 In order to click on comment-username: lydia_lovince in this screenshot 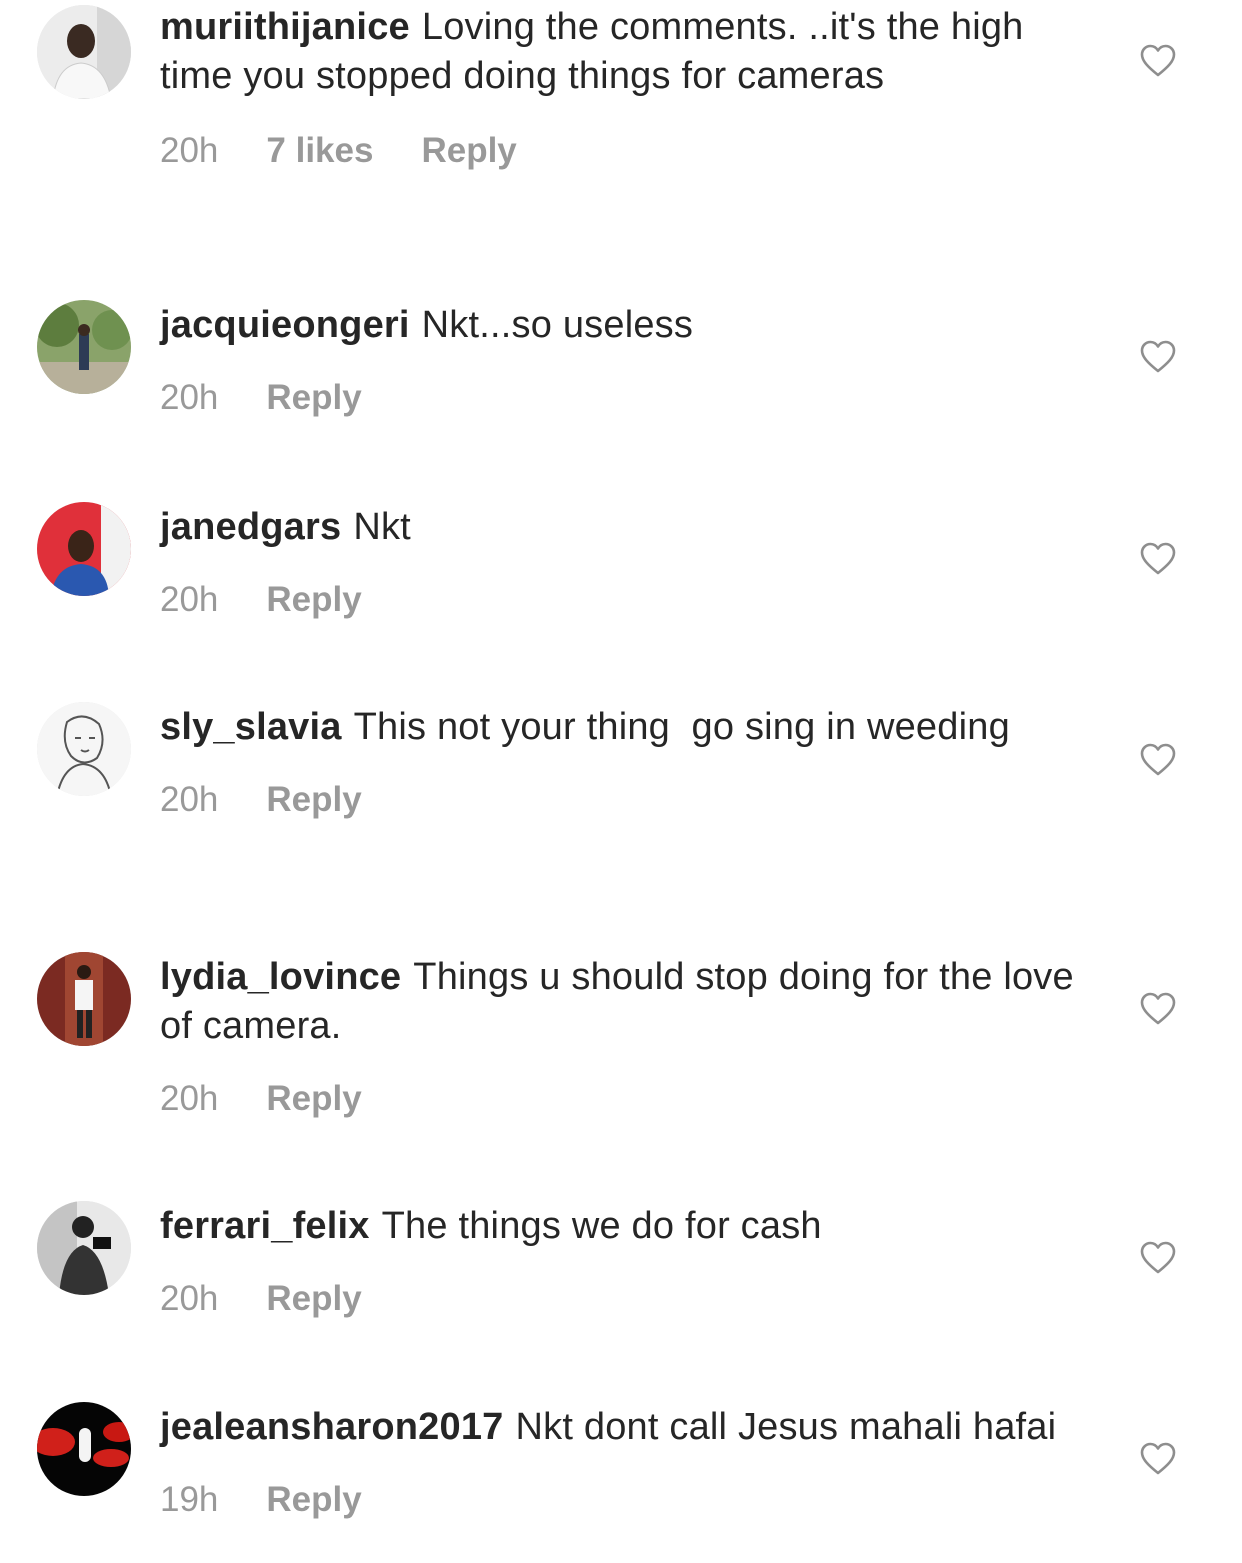, I will do `click(280, 977)`.